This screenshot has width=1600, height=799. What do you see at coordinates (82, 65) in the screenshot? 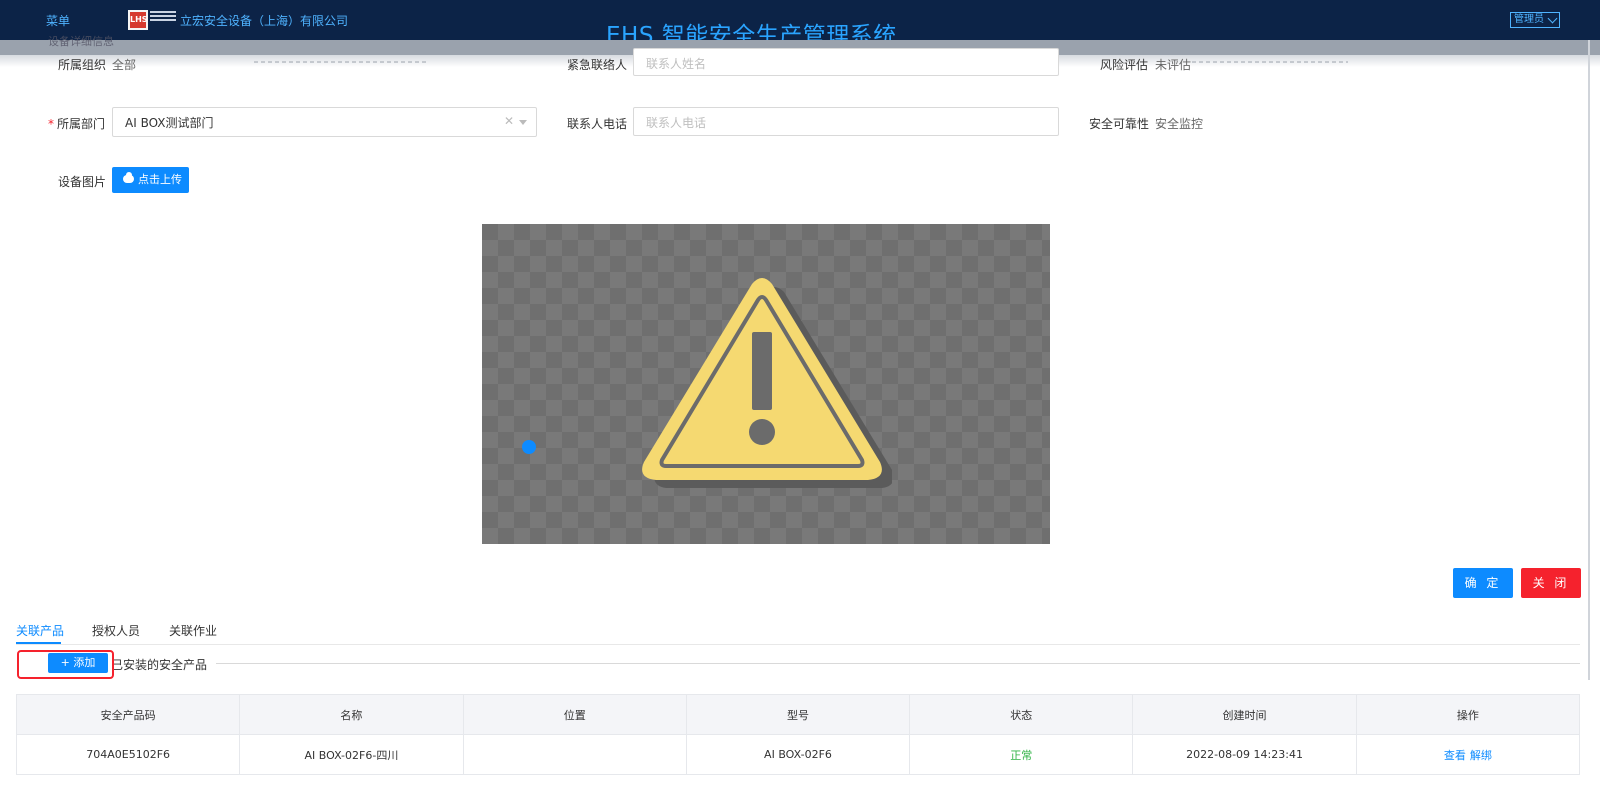
I see `org-label: 所属组织` at bounding box center [82, 65].